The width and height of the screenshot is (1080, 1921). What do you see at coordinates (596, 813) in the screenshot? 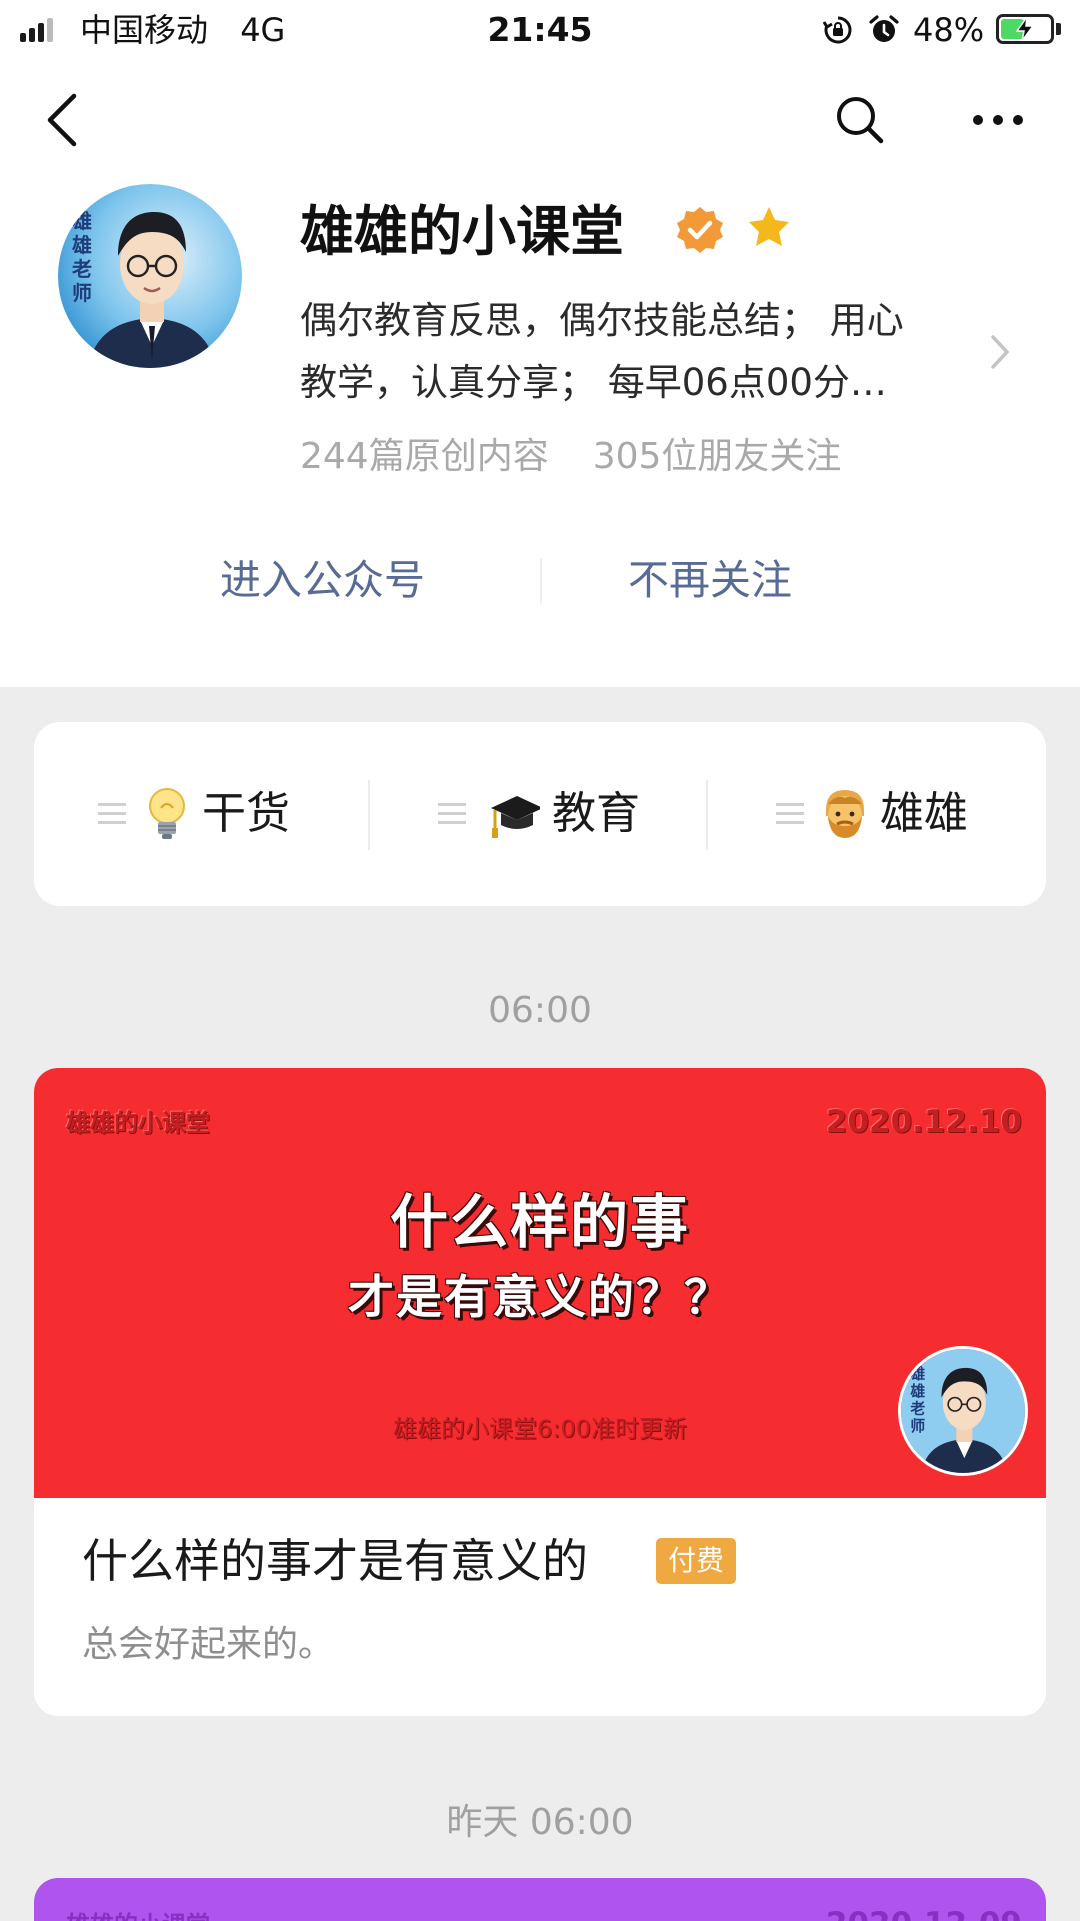
I see `menu-label: 教育` at bounding box center [596, 813].